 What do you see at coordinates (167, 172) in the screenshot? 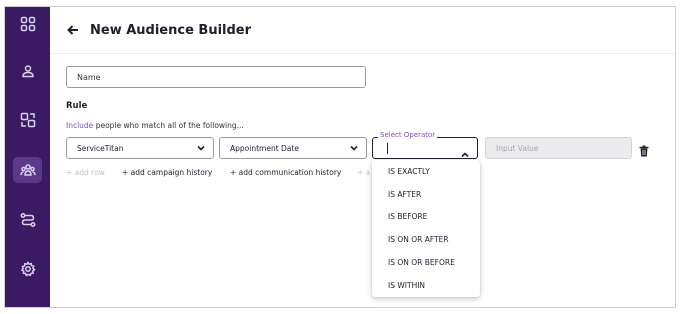
I see `add-campaign-history-link: + add campaign history` at bounding box center [167, 172].